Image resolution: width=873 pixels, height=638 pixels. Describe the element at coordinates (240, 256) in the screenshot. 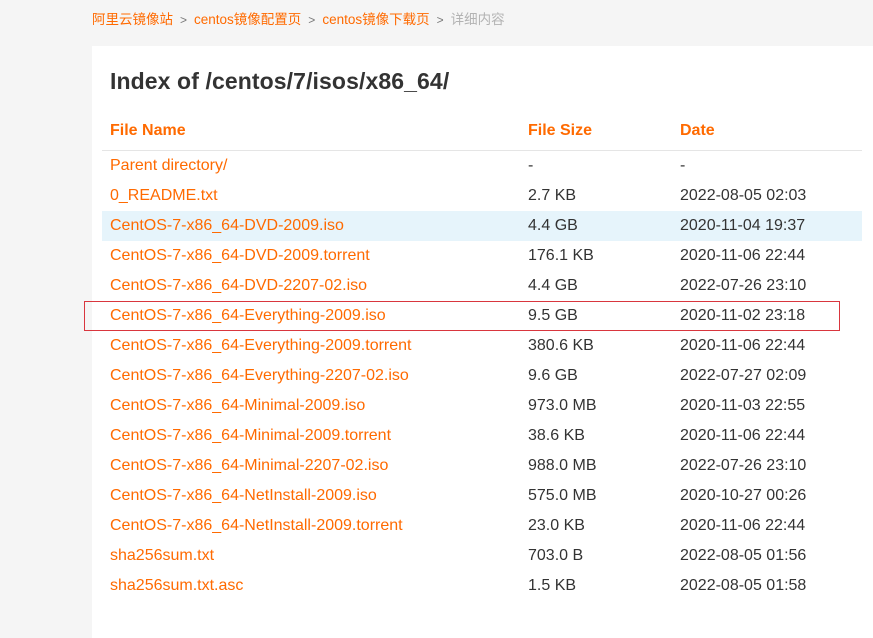

I see `file-link: CentOS-7-x86_64-DVD-2009.torrent` at that location.